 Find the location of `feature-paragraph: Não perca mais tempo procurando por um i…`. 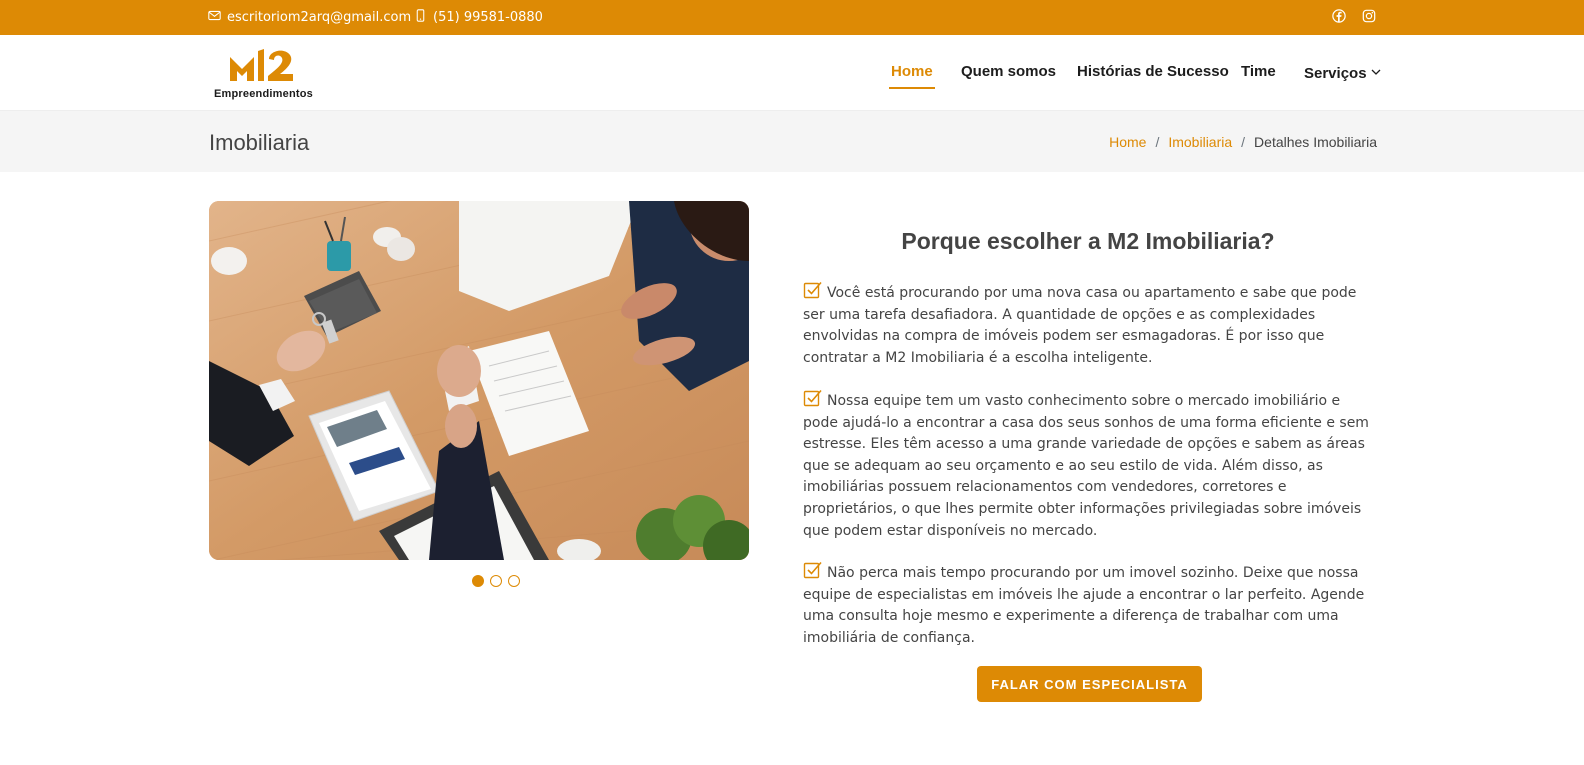

feature-paragraph: Não perca mais tempo procurando por um i… is located at coordinates (1089, 604).